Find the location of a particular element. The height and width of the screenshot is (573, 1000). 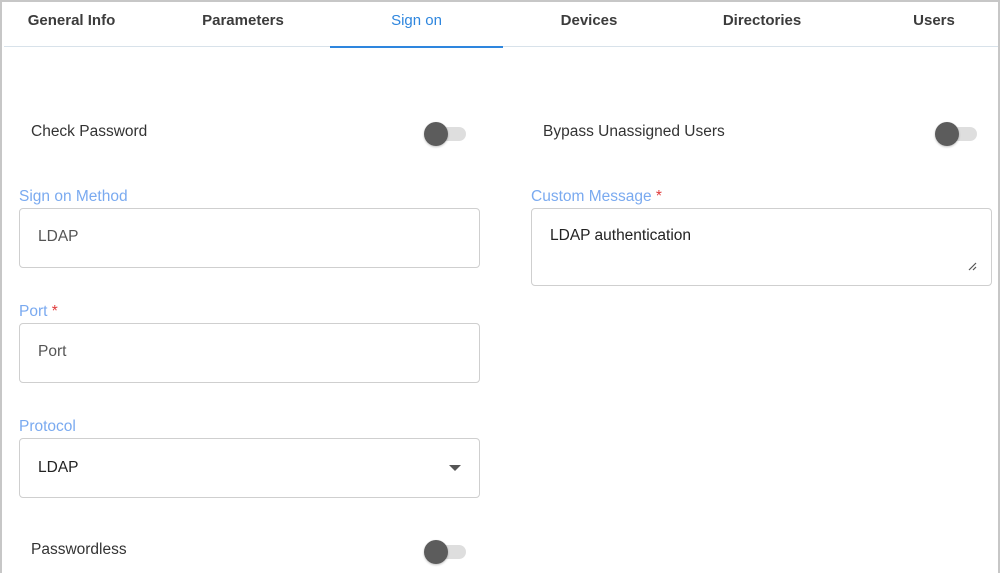

port-label-text: Port is located at coordinates (33, 311).